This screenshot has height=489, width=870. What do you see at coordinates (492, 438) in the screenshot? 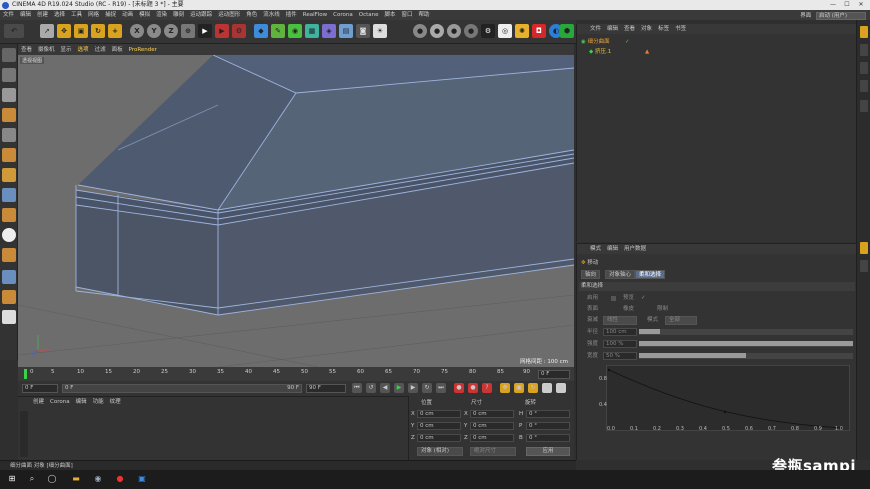
I see `size-z-field: 0 cm` at bounding box center [492, 438].